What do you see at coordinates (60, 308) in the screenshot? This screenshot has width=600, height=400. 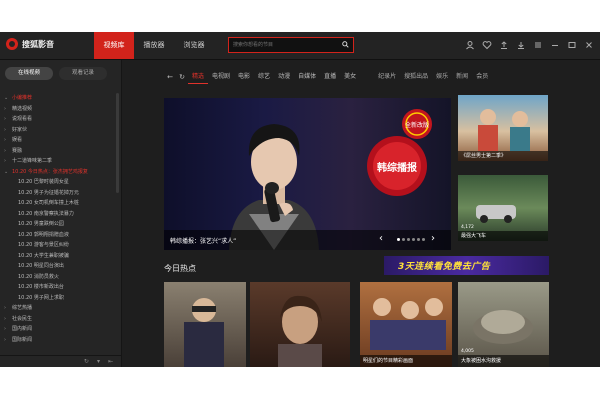 I see `sidebar-item: › 综艺热播` at bounding box center [60, 308].